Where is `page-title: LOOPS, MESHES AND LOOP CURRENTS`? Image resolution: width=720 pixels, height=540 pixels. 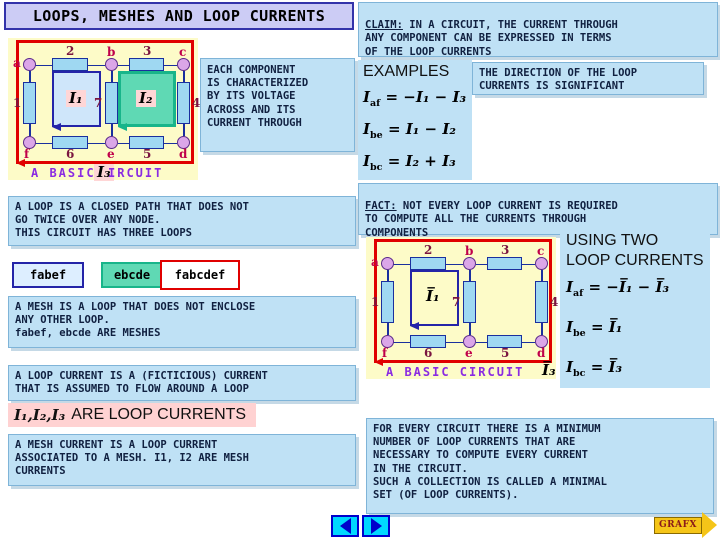 page-title: LOOPS, MESHES AND LOOP CURRENTS is located at coordinates (179, 16).